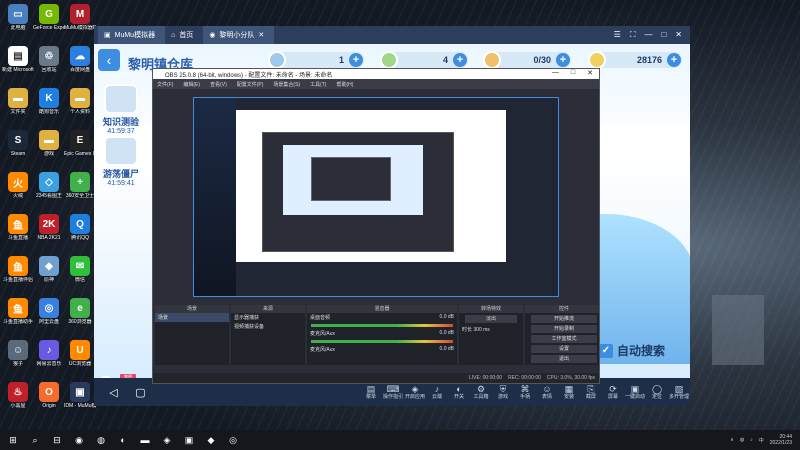 This screenshot has height=450, width=800. I want to click on taskbar-app-icon: ◎, so click(233, 440).